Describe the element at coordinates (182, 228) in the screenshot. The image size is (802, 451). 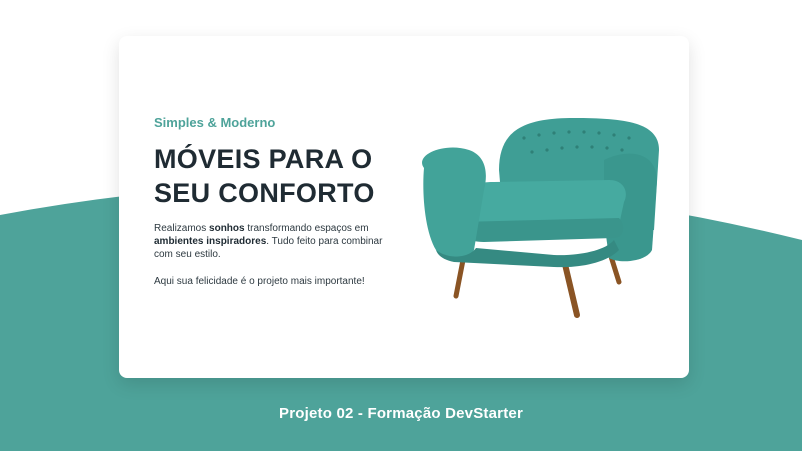
I see `desc-text-1: Realizamos` at that location.